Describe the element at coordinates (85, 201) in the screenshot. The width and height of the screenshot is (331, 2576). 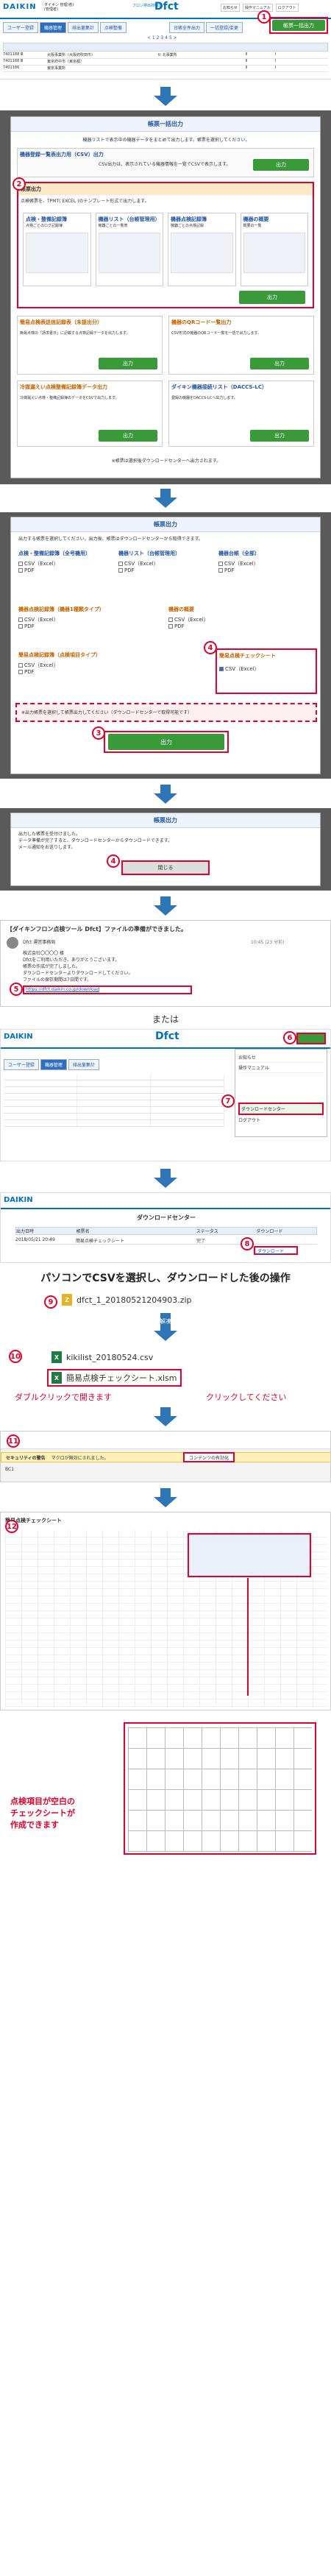
I see `report-section-desc: 点検帳票を、TPMT( EXCEL )のテンプレート形式で出力します。` at that location.